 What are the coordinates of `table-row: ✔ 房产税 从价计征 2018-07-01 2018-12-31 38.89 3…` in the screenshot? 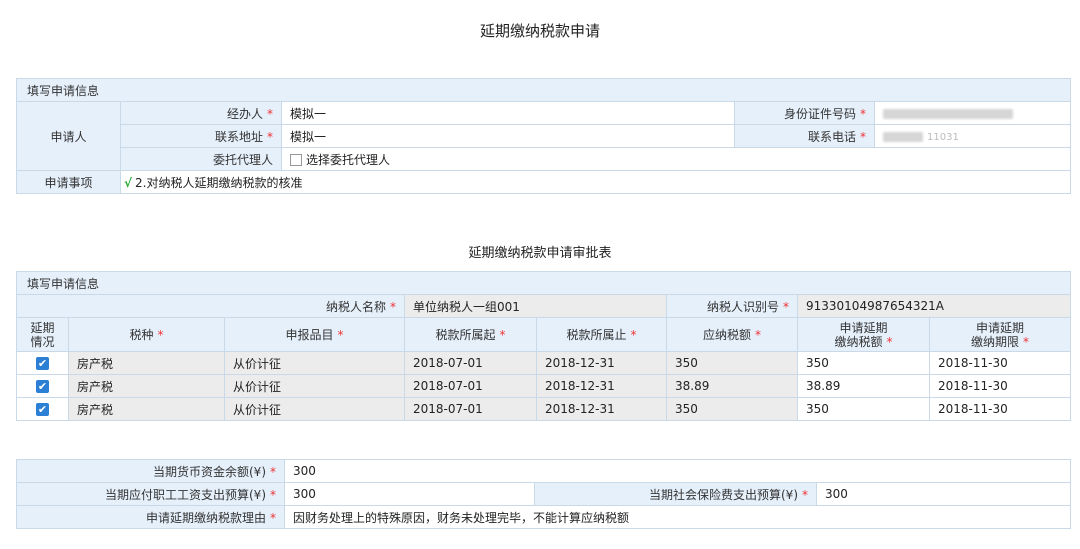 It's located at (544, 386).